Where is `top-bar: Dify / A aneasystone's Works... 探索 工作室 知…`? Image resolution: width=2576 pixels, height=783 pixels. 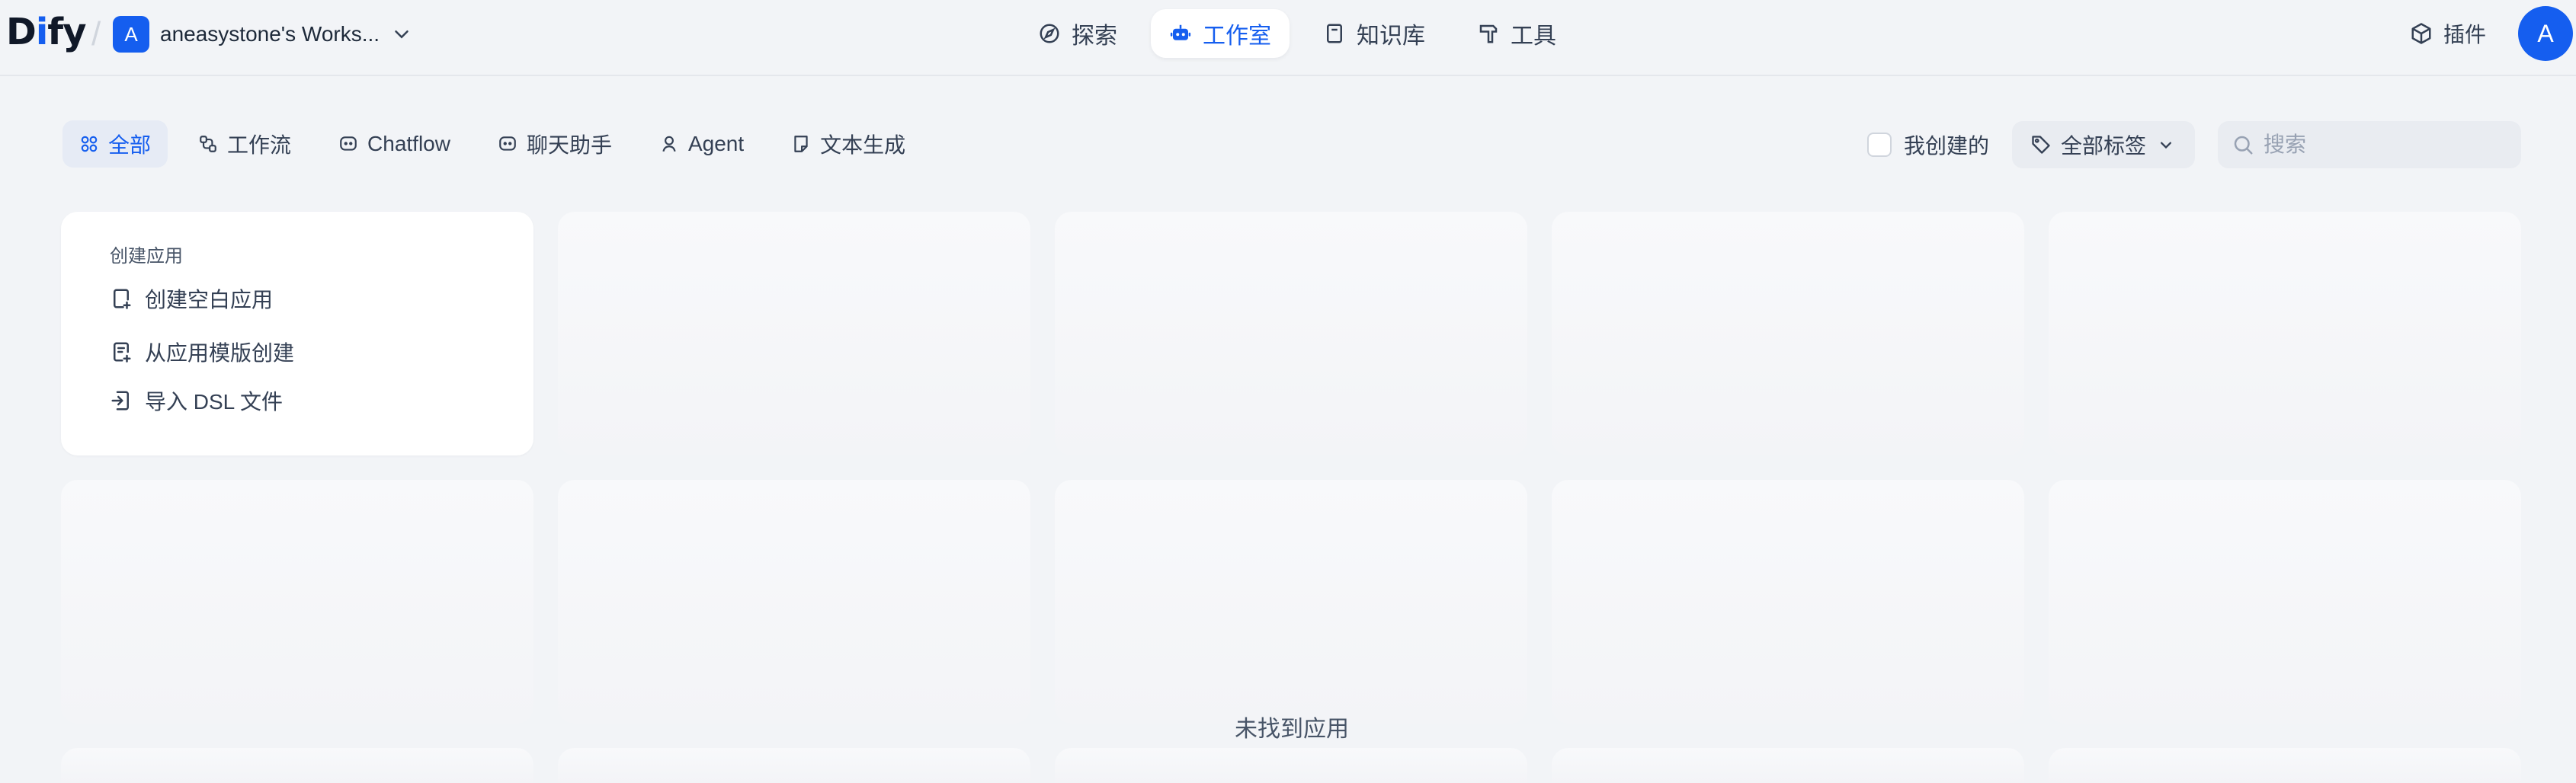
top-bar: Dify / A aneasystone's Works... 探索 工作室 知… is located at coordinates (1288, 38).